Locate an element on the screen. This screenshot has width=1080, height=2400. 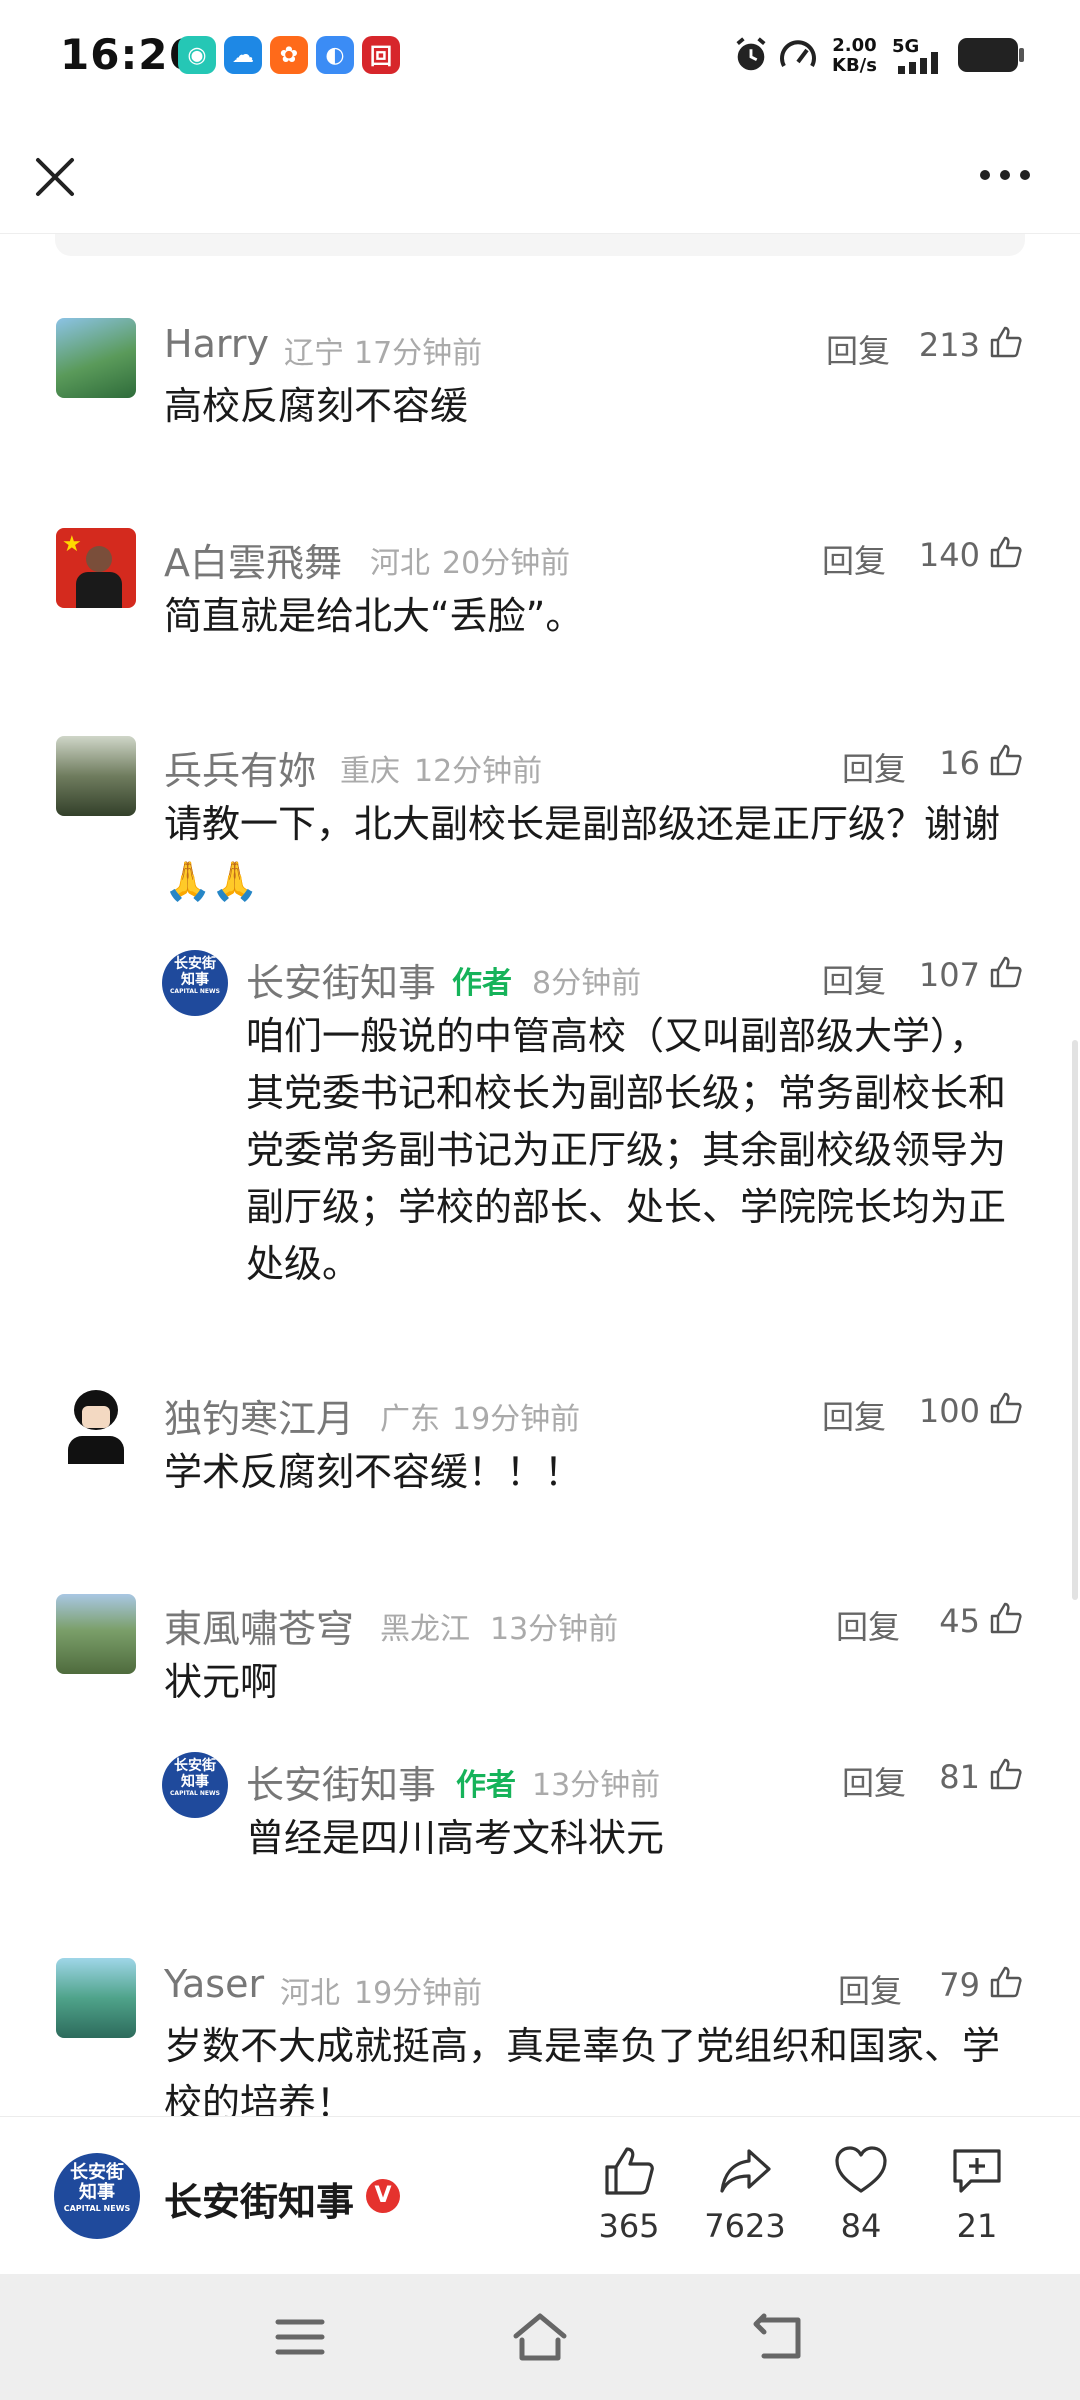
battery-icon is located at coordinates (991, 55).